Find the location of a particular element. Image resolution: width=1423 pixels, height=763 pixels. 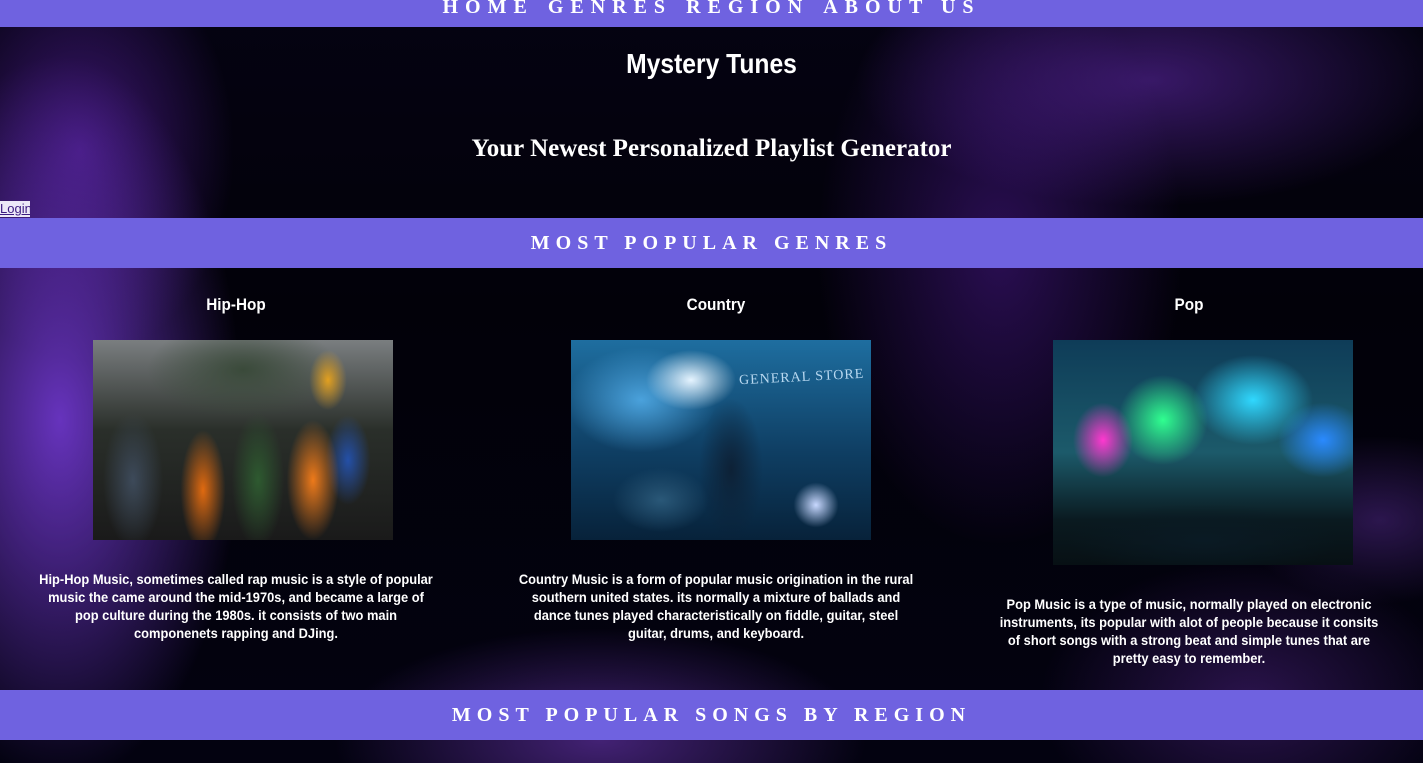

nav-links: HOME GENRES REGION ABOUT US is located at coordinates (711, 9).